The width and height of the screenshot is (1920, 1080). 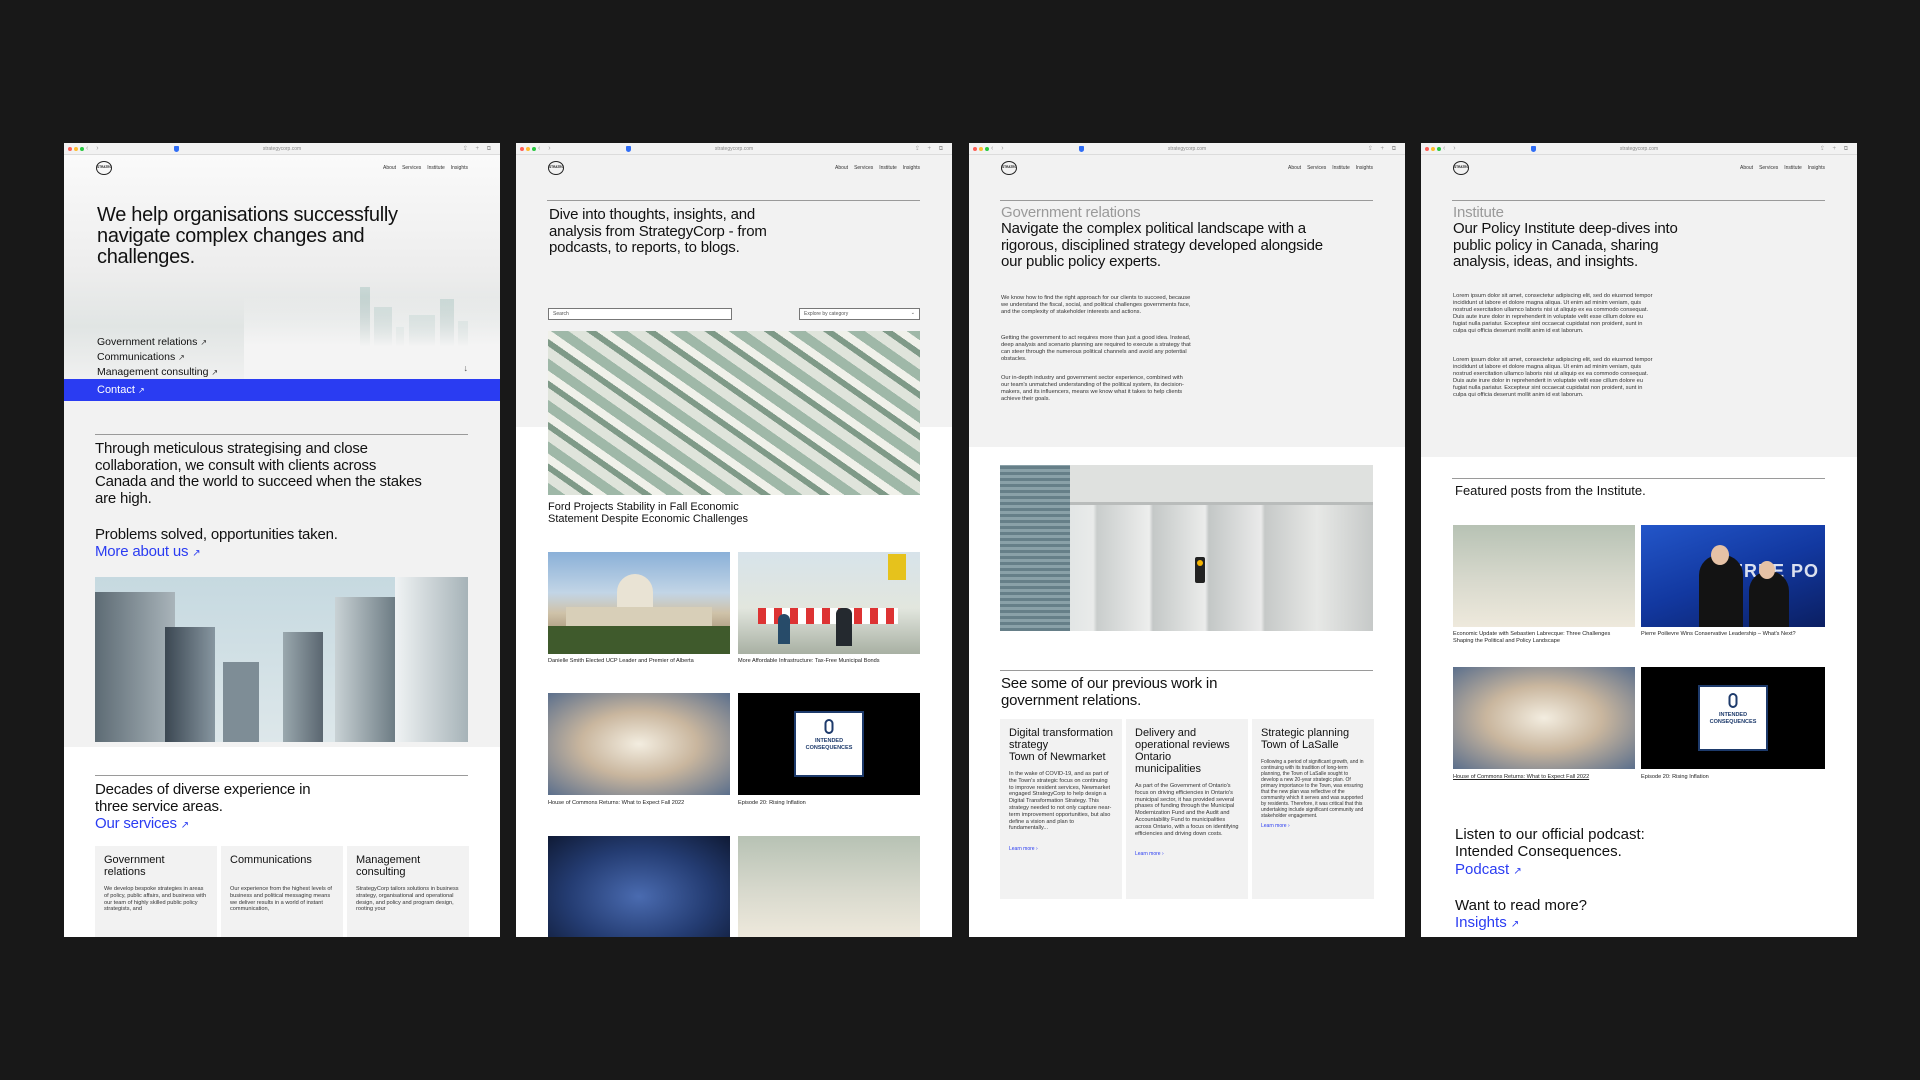 What do you see at coordinates (734, 413) in the screenshot?
I see `feature-image` at bounding box center [734, 413].